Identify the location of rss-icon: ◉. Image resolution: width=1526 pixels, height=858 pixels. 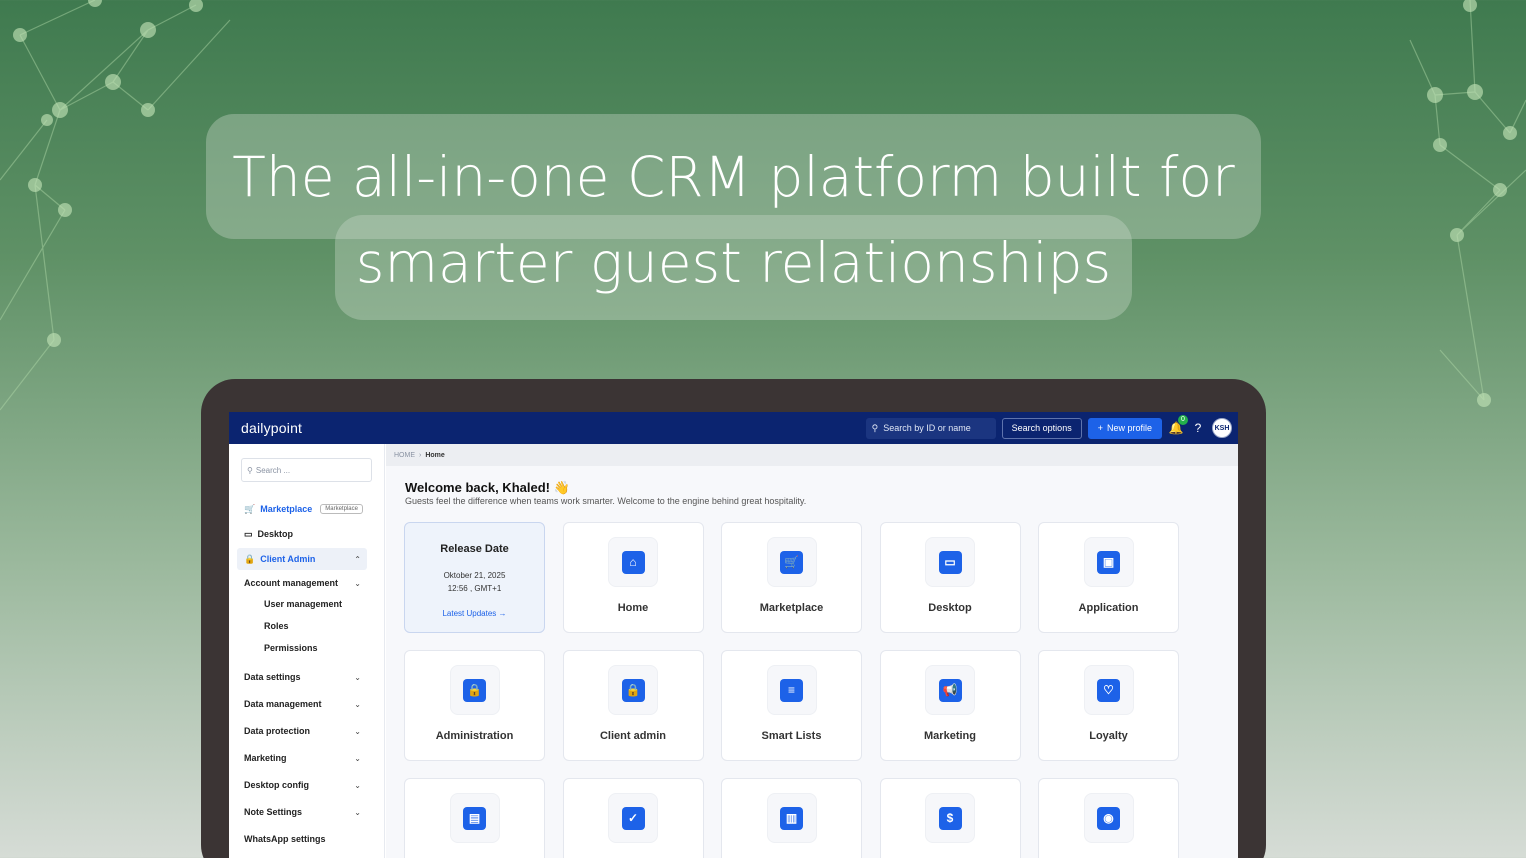
(1108, 818).